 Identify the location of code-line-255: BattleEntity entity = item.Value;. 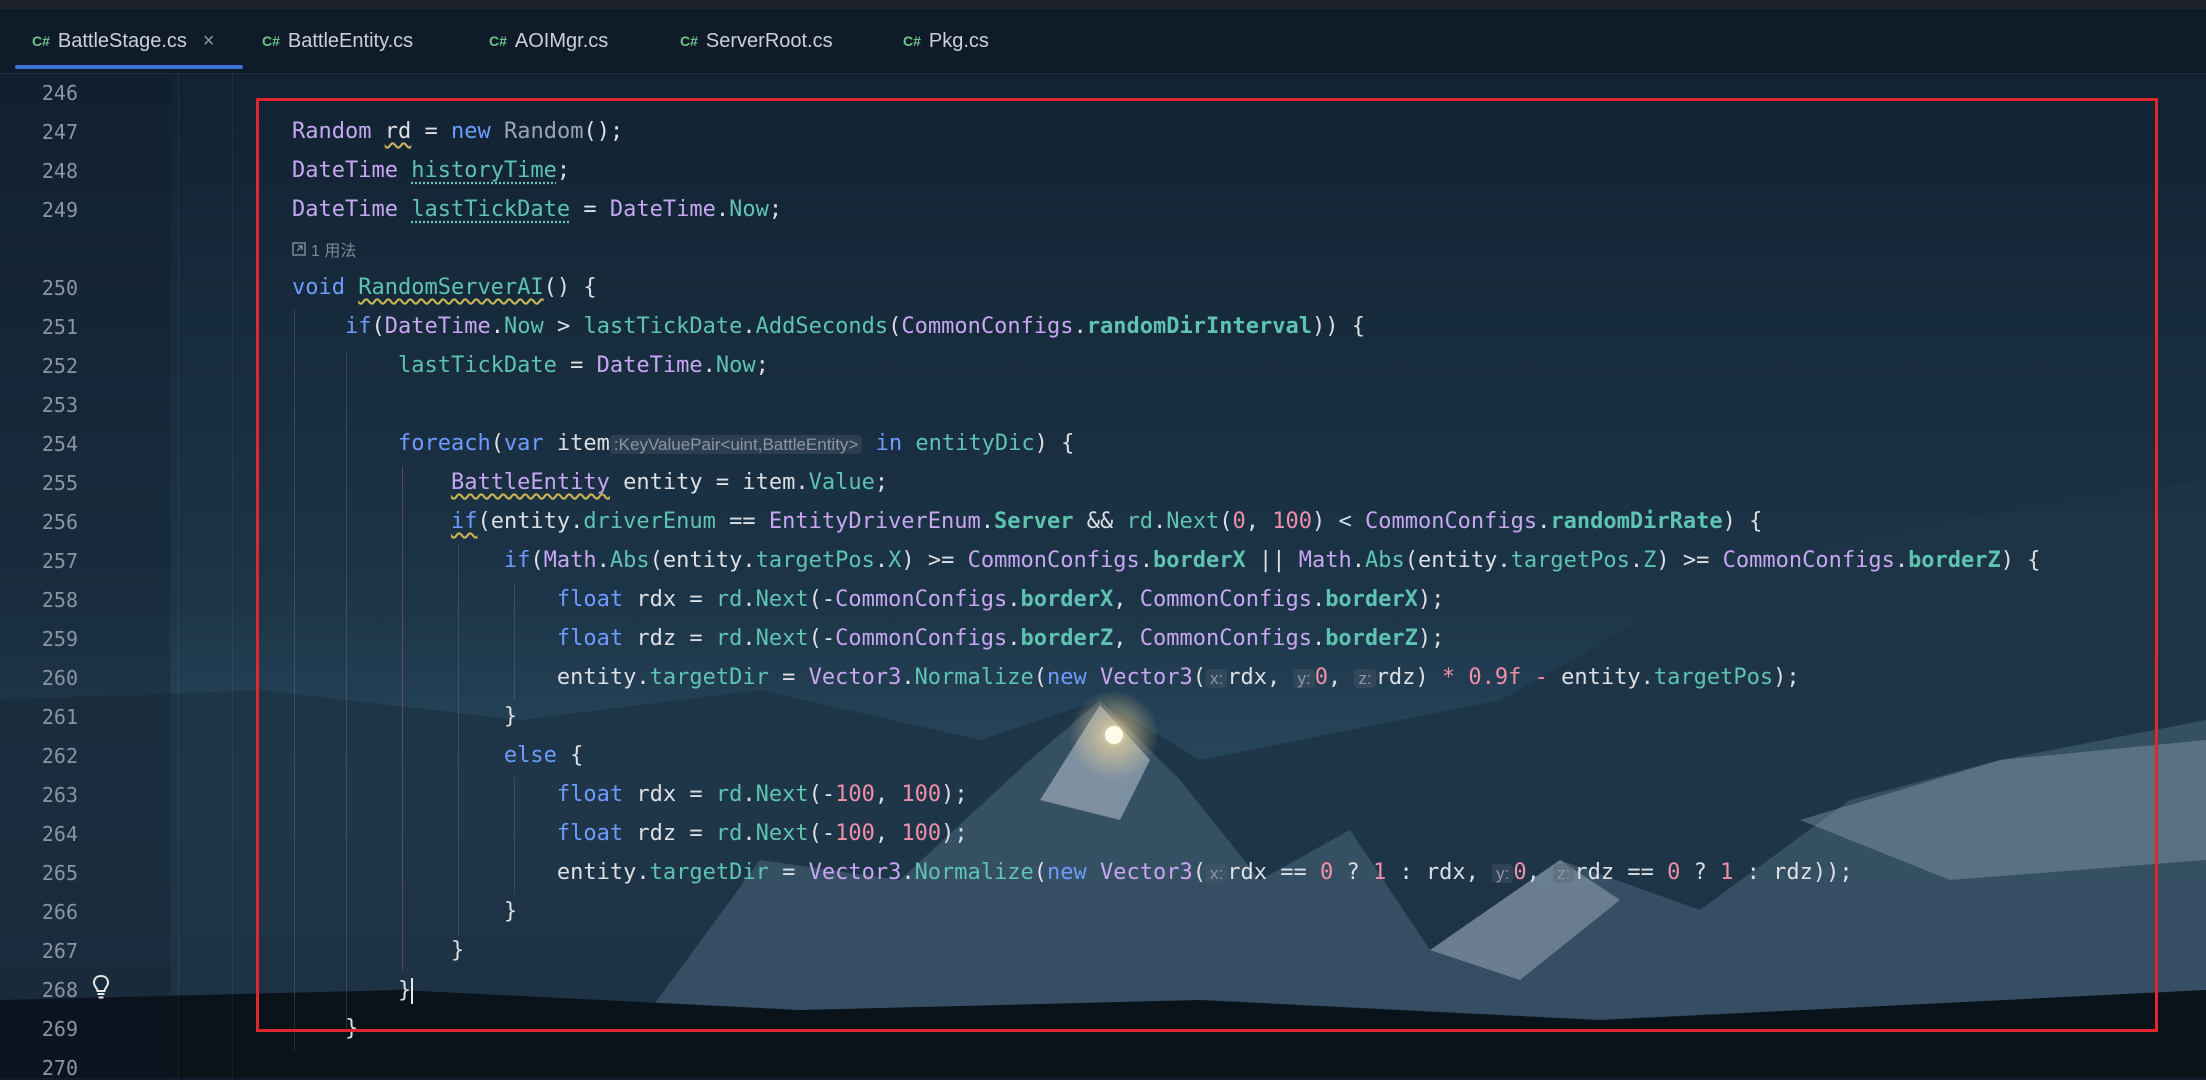
(590, 483).